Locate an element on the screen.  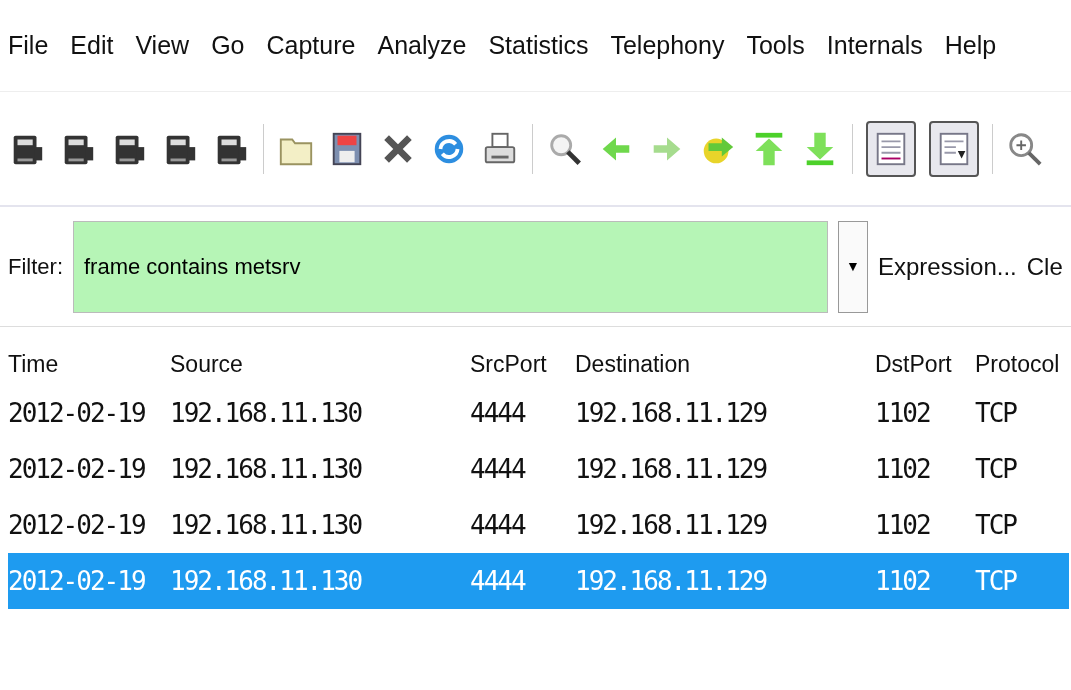
table-cell: TCP is located at coordinates (1022, 581).